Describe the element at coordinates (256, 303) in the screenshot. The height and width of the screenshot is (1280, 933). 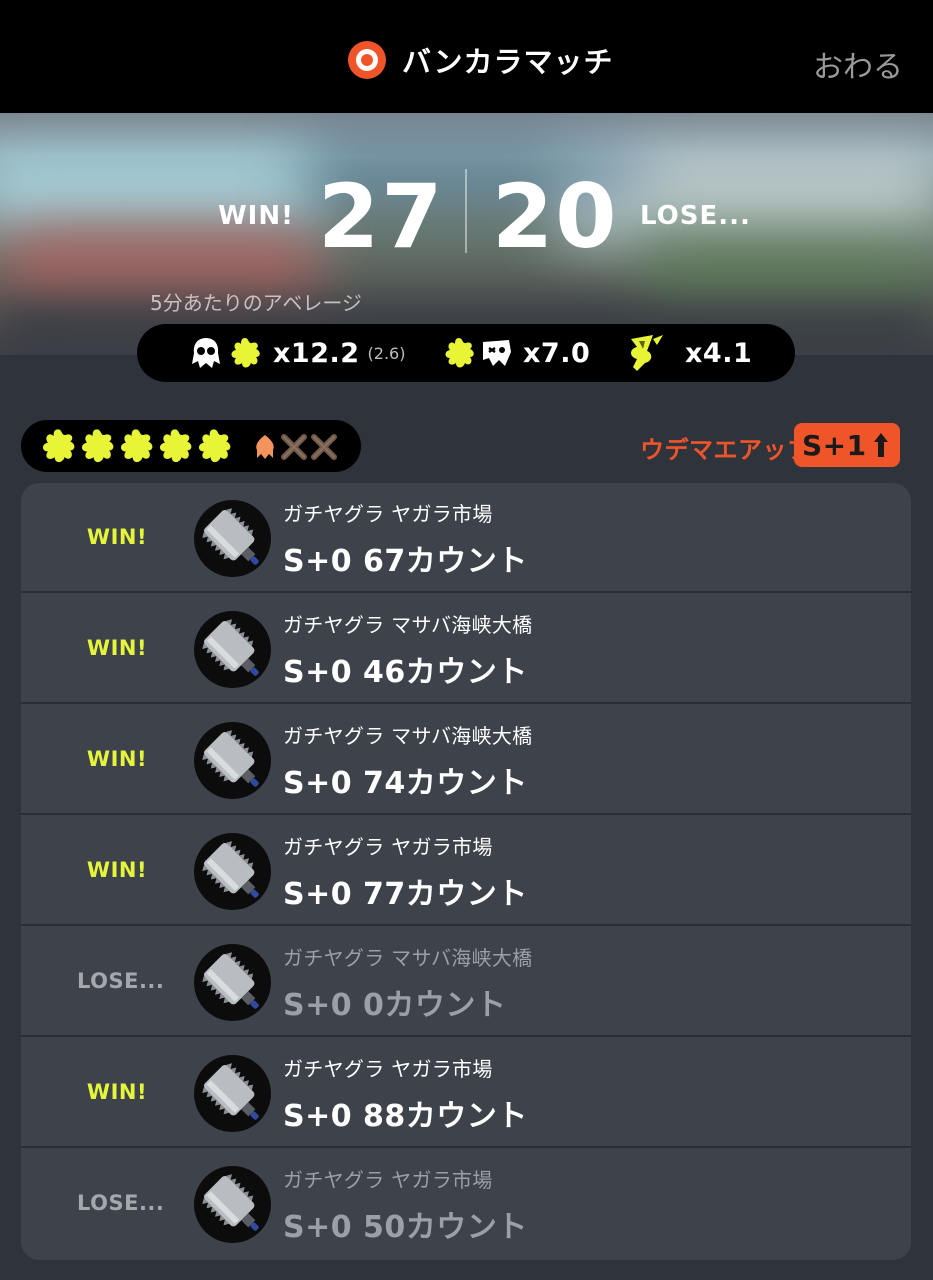
I see `average-caption: 5分あたりのアベレージ` at that location.